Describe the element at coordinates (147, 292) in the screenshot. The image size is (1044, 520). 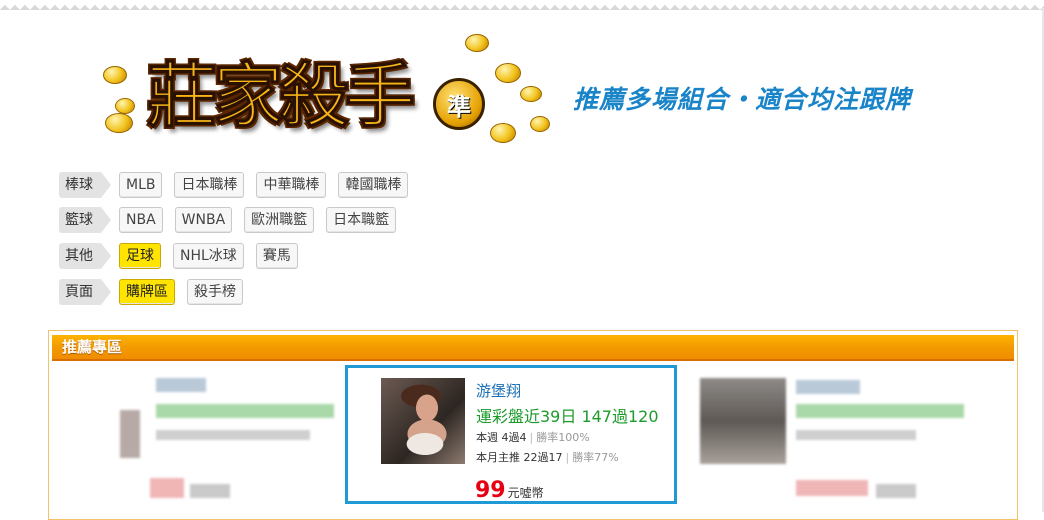
I see `chip-purchase-area: 購牌區` at that location.